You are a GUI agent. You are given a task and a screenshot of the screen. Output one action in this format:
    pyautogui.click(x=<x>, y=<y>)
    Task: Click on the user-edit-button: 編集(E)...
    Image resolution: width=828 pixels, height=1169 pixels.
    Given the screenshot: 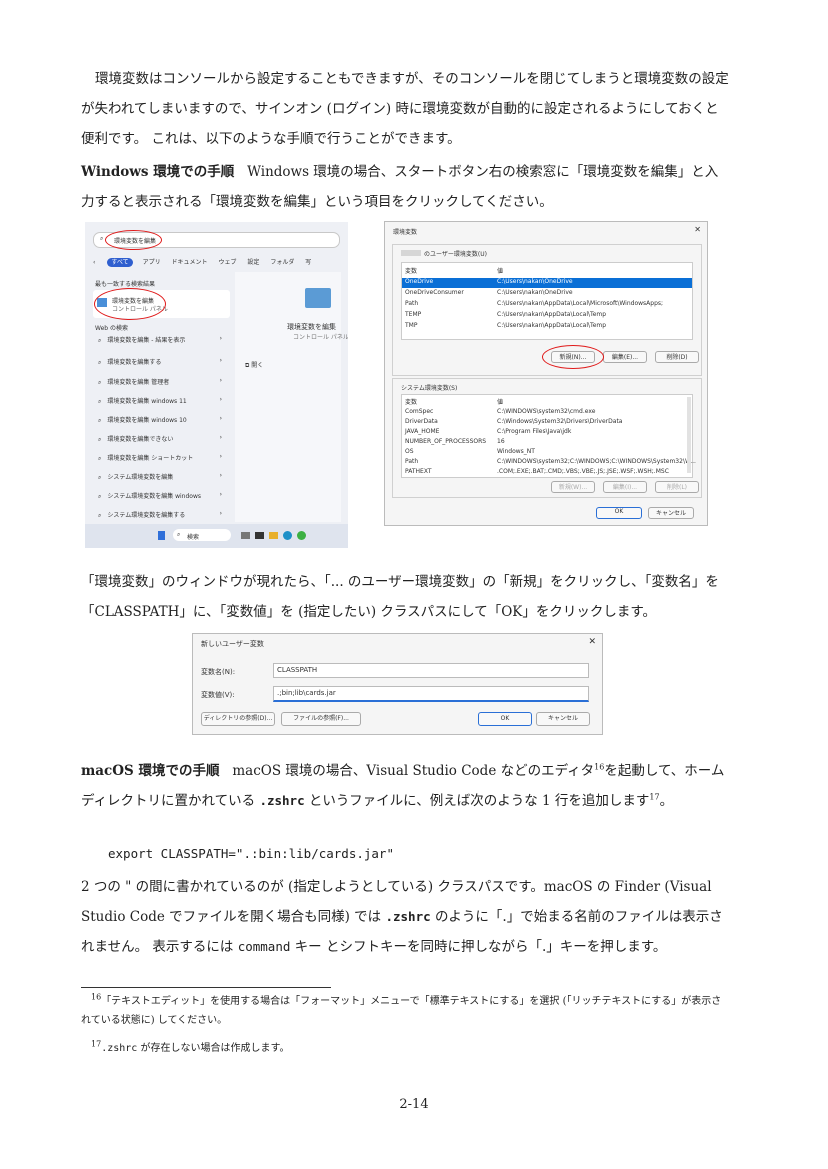 What is the action you would take?
    pyautogui.click(x=625, y=357)
    